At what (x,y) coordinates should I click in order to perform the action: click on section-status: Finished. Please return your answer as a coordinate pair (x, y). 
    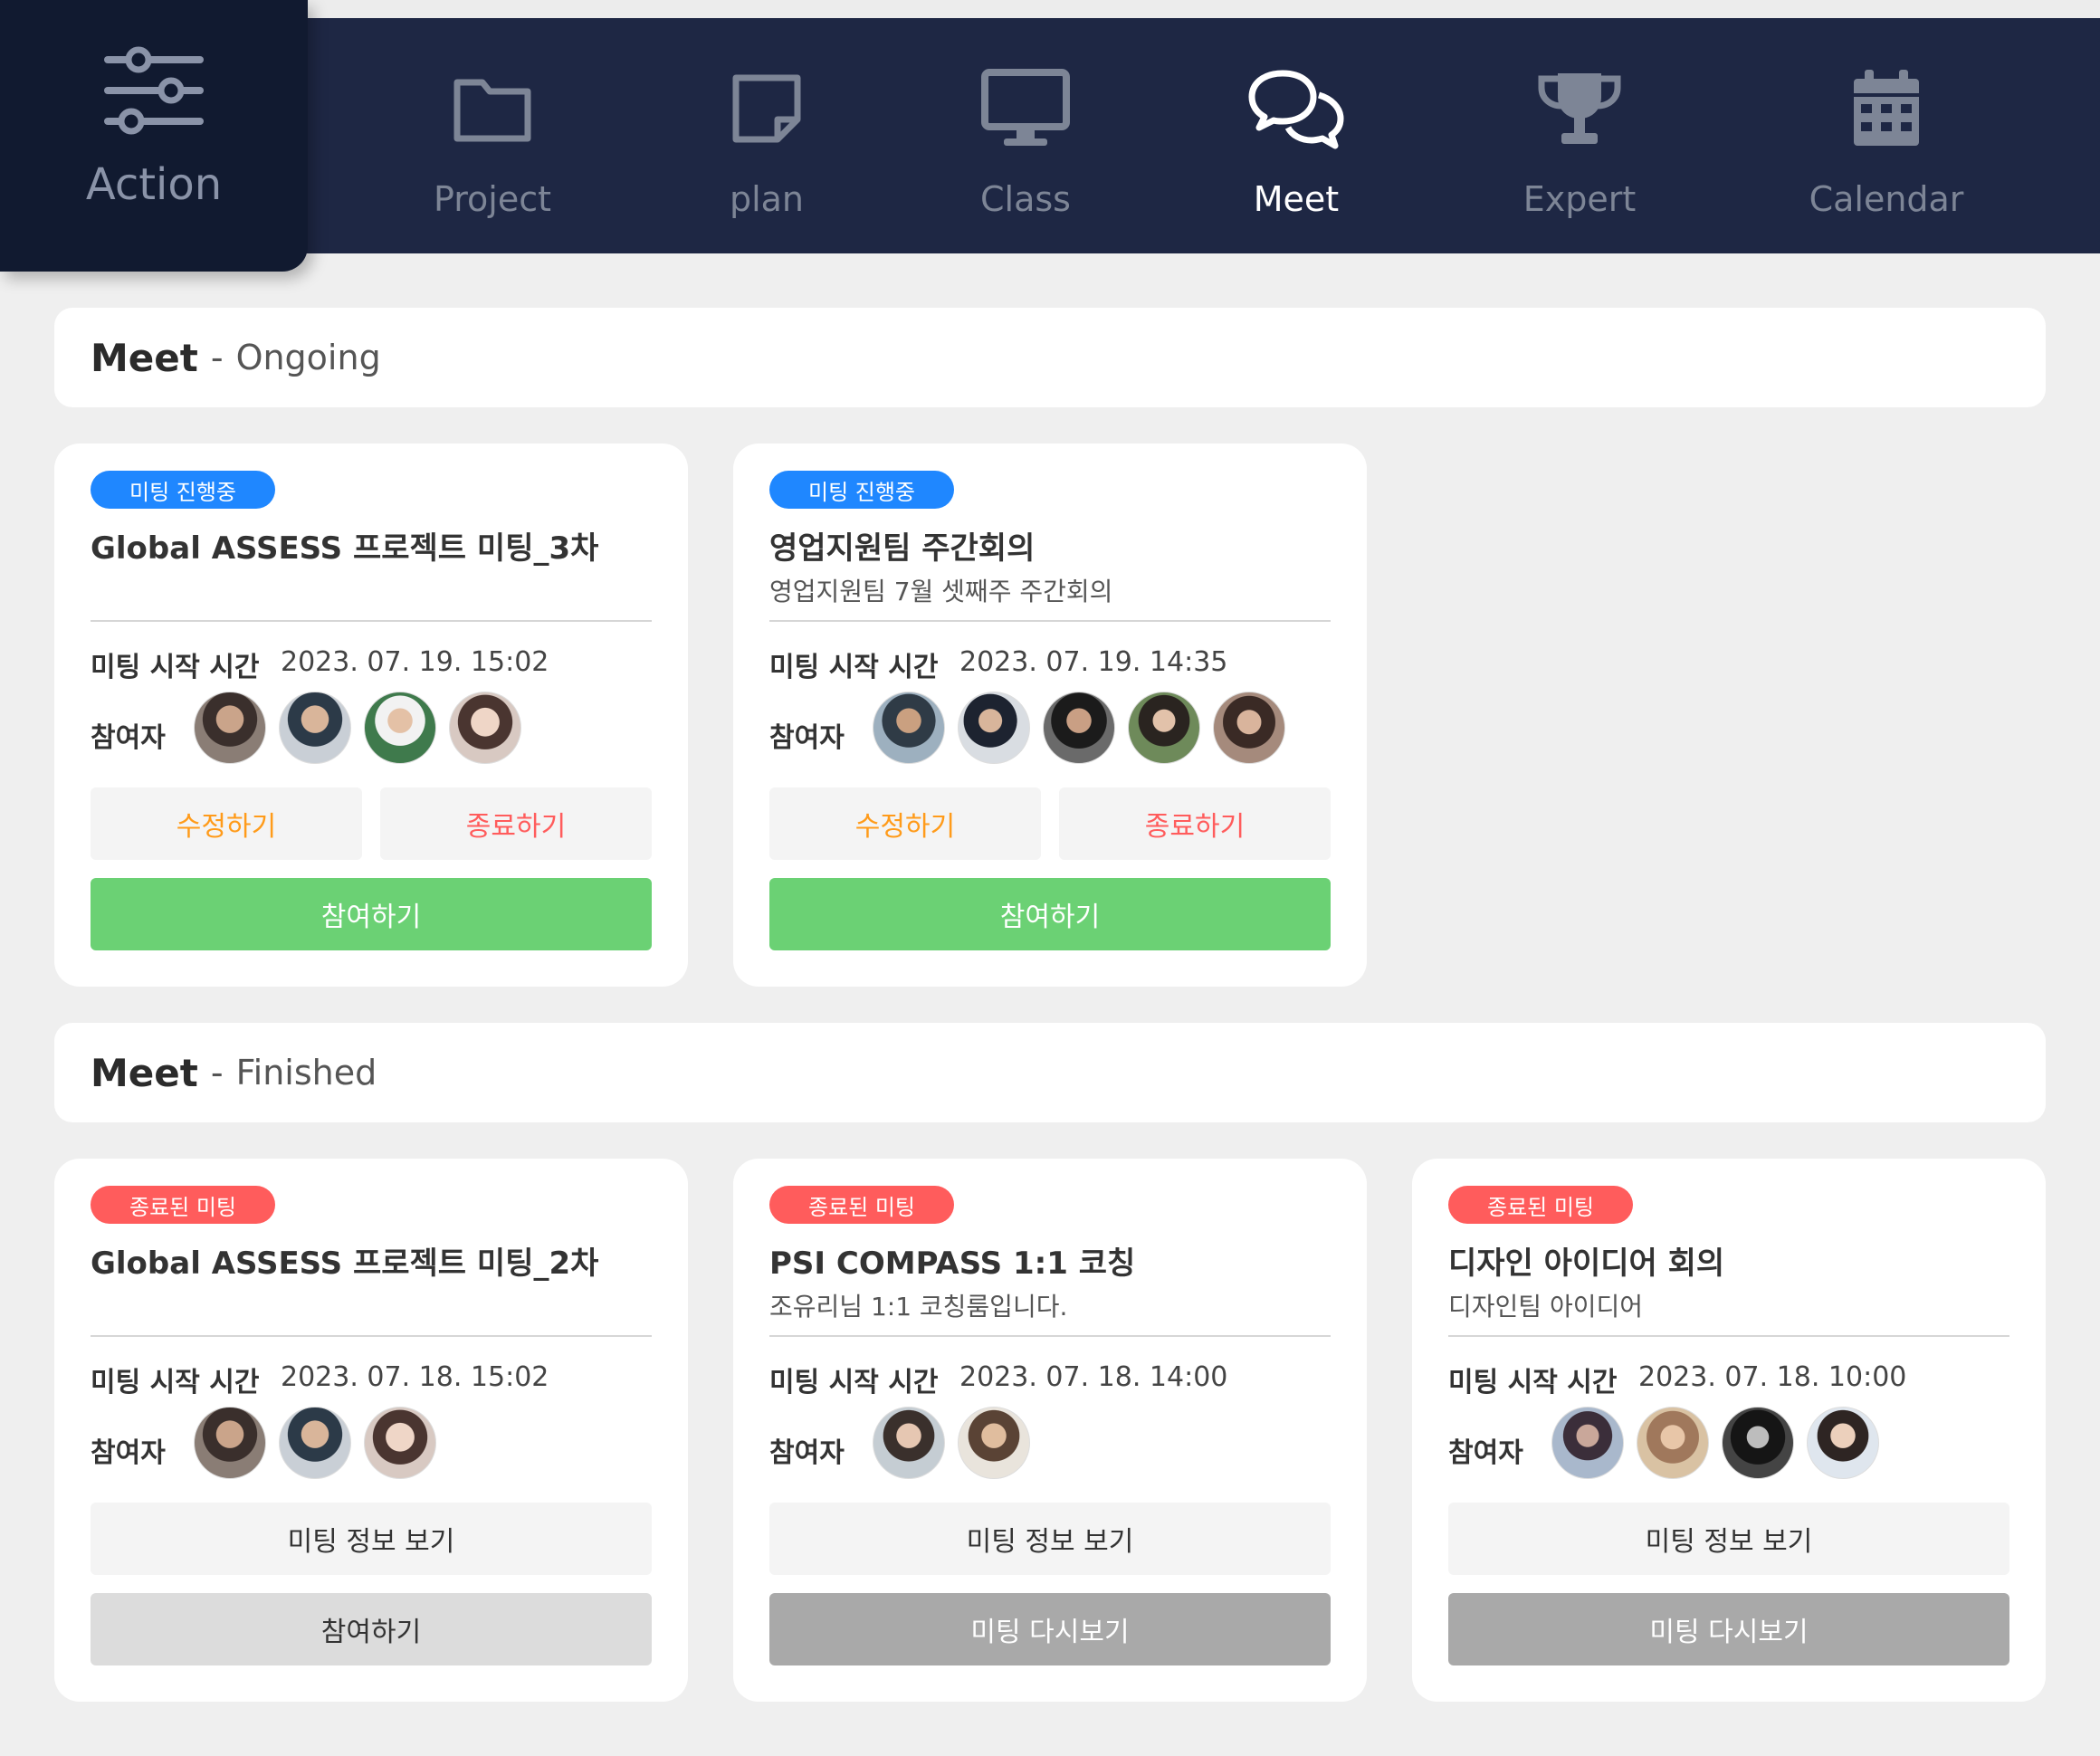
    Looking at the image, I should click on (306, 1073).